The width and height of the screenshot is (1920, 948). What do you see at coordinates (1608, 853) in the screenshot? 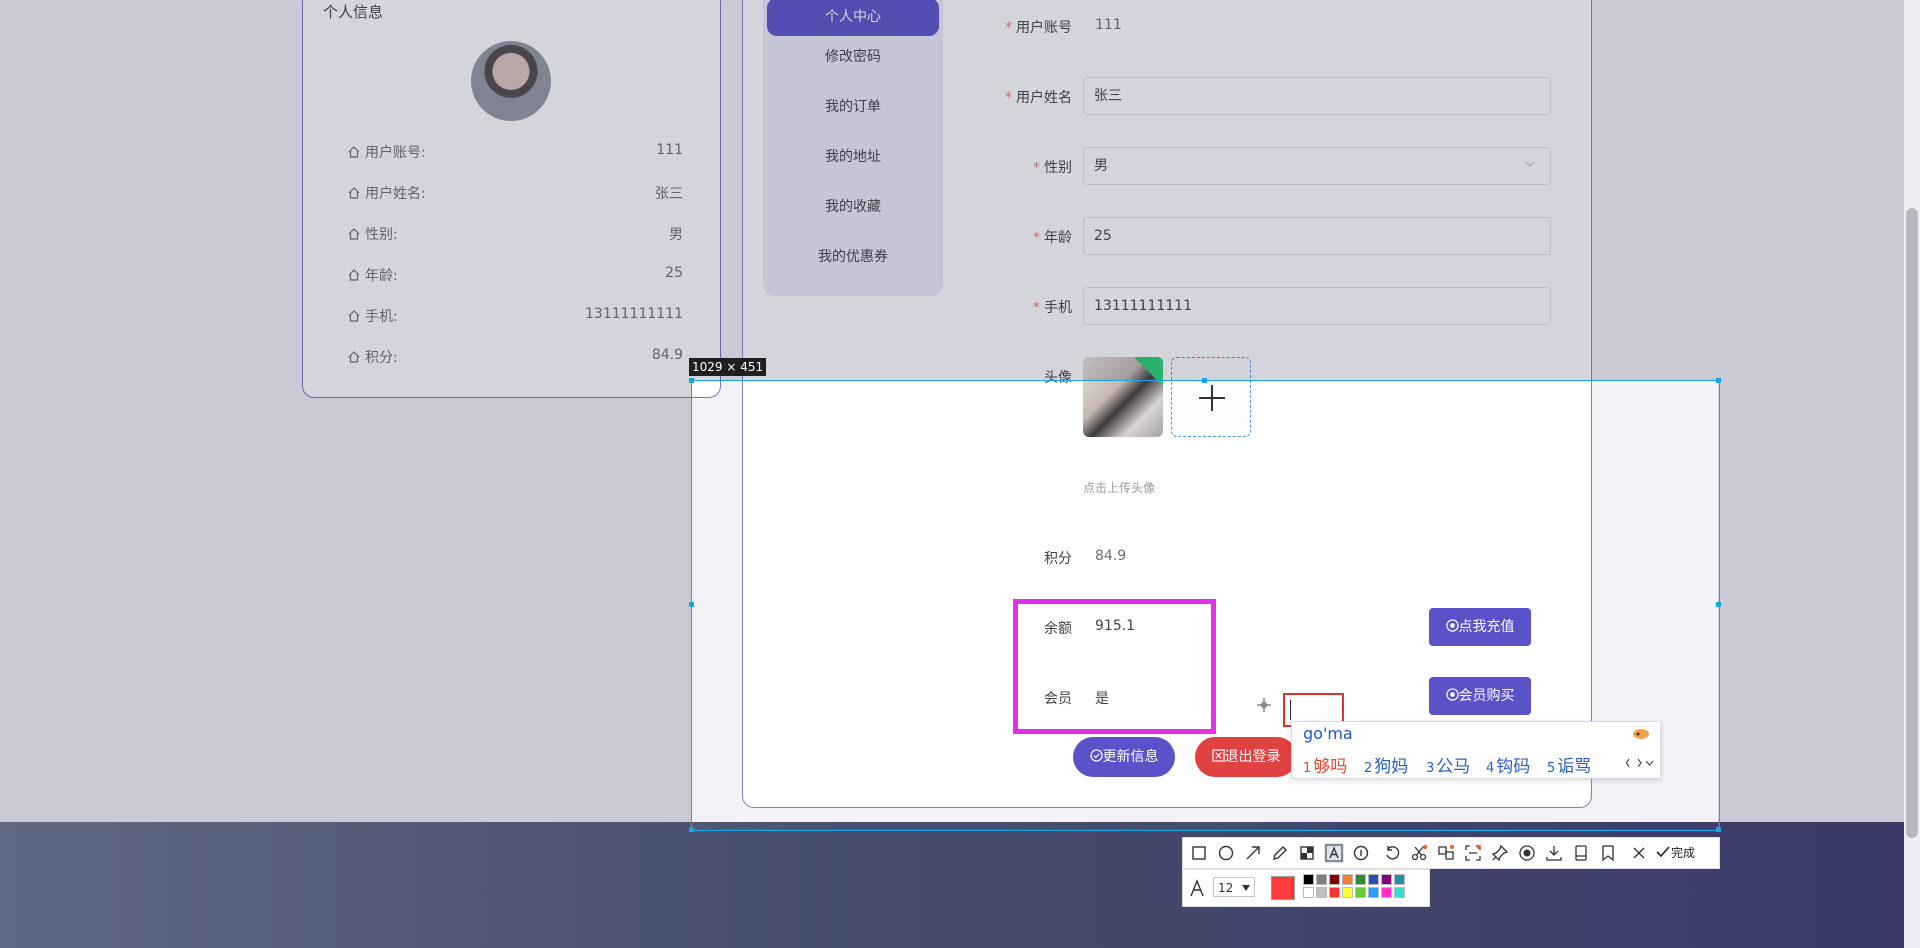
I see `bookmark-icon` at bounding box center [1608, 853].